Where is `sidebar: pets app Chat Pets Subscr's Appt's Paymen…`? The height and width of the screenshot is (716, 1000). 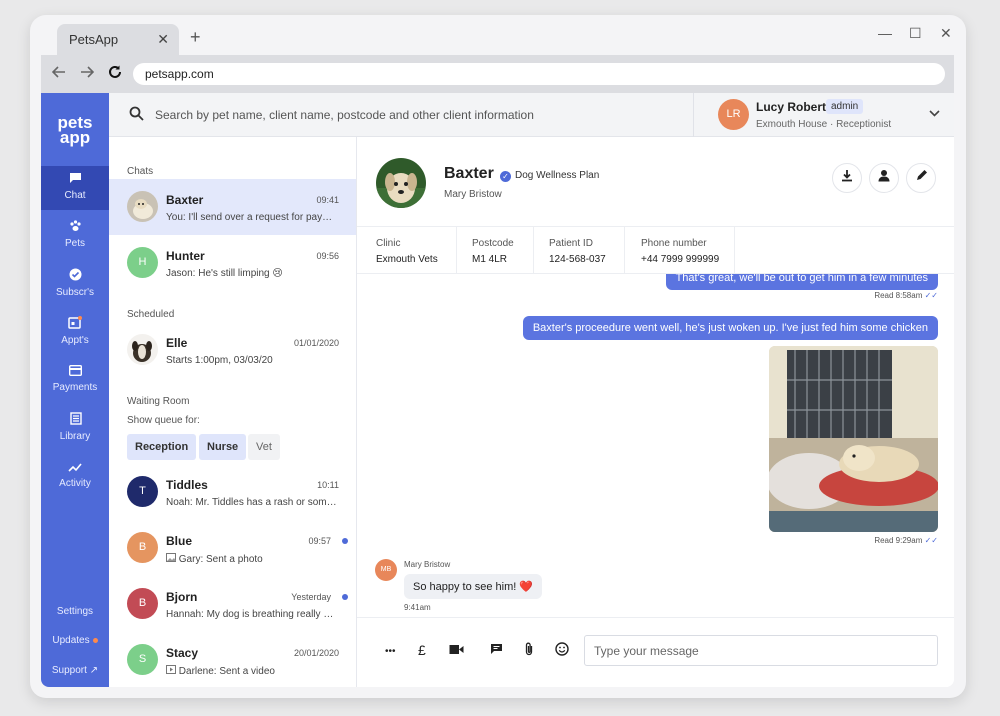
sidebar: pets app Chat Pets Subscr's Appt's Paymen… is located at coordinates (75, 390).